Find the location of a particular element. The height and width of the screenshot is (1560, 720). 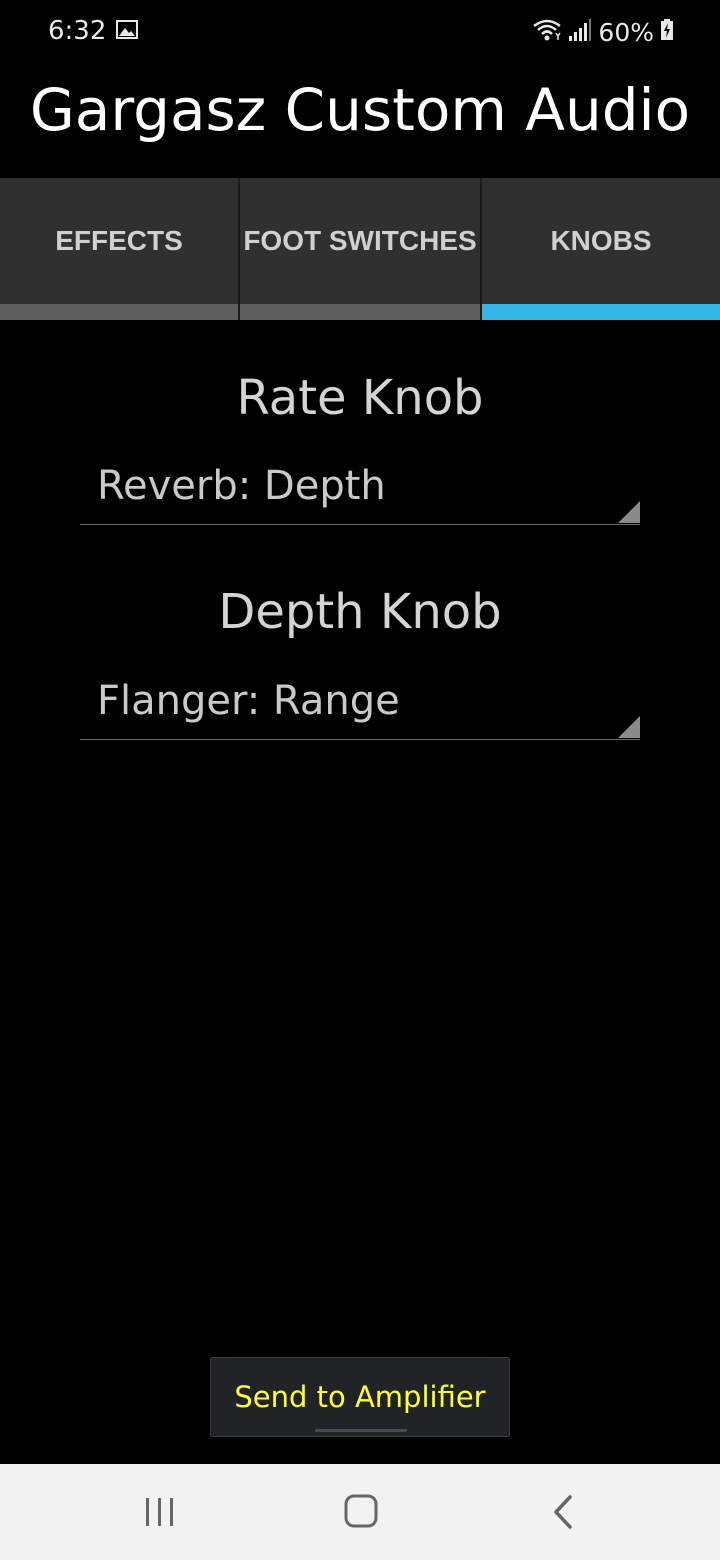

battery-percentage: 60% is located at coordinates (626, 32).